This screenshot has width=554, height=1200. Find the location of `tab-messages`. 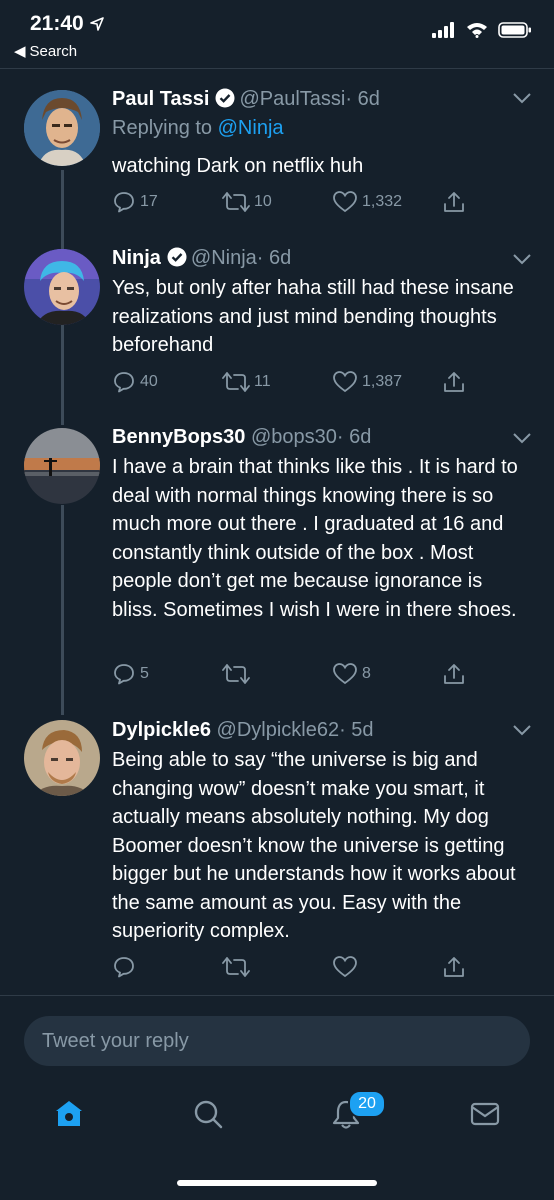

tab-messages is located at coordinates (485, 1116).